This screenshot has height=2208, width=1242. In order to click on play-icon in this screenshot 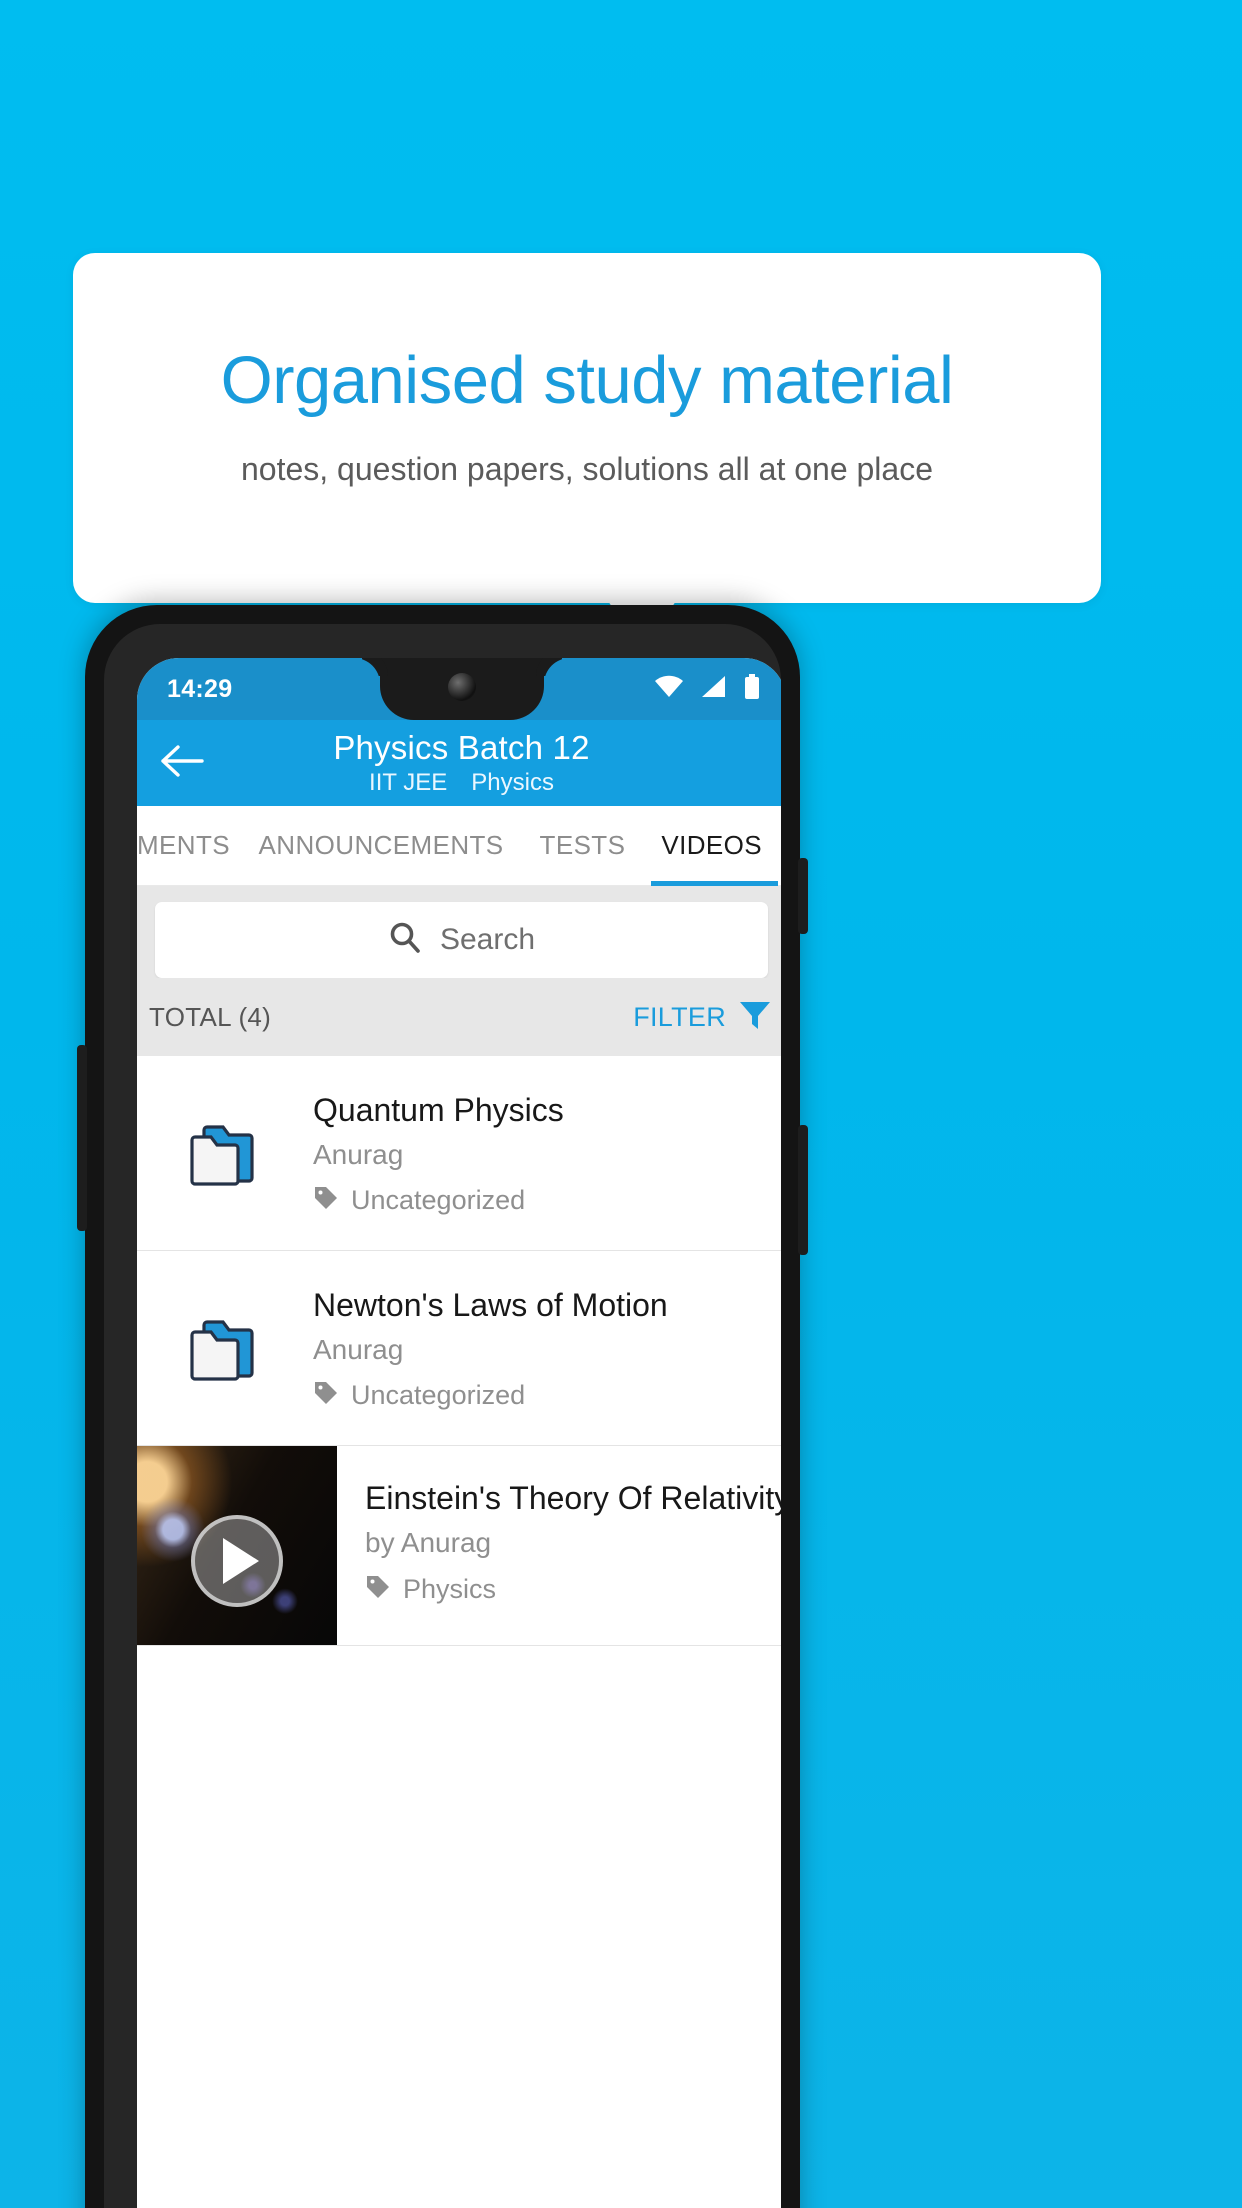, I will do `click(237, 1561)`.